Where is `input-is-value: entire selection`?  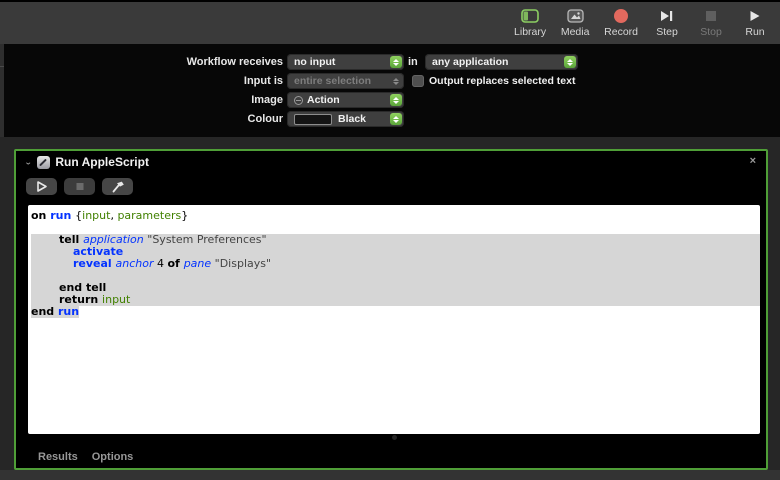 input-is-value: entire selection is located at coordinates (333, 81).